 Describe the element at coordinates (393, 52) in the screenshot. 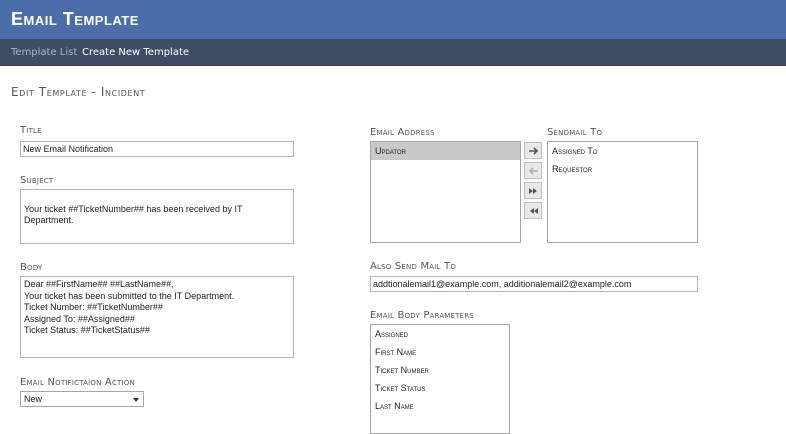

I see `nav-bar: Template List Create New Template` at that location.